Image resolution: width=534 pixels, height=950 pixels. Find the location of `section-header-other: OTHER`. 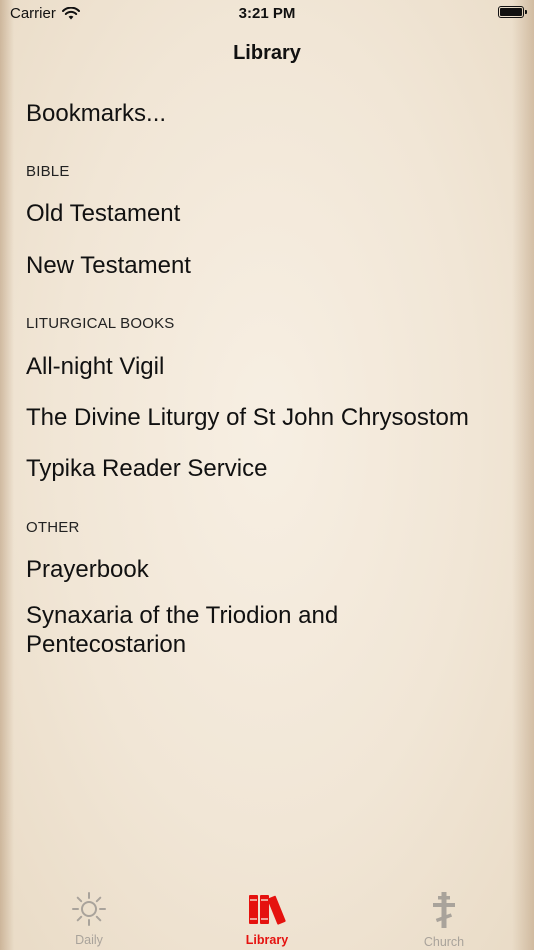

section-header-other: OTHER is located at coordinates (53, 527).